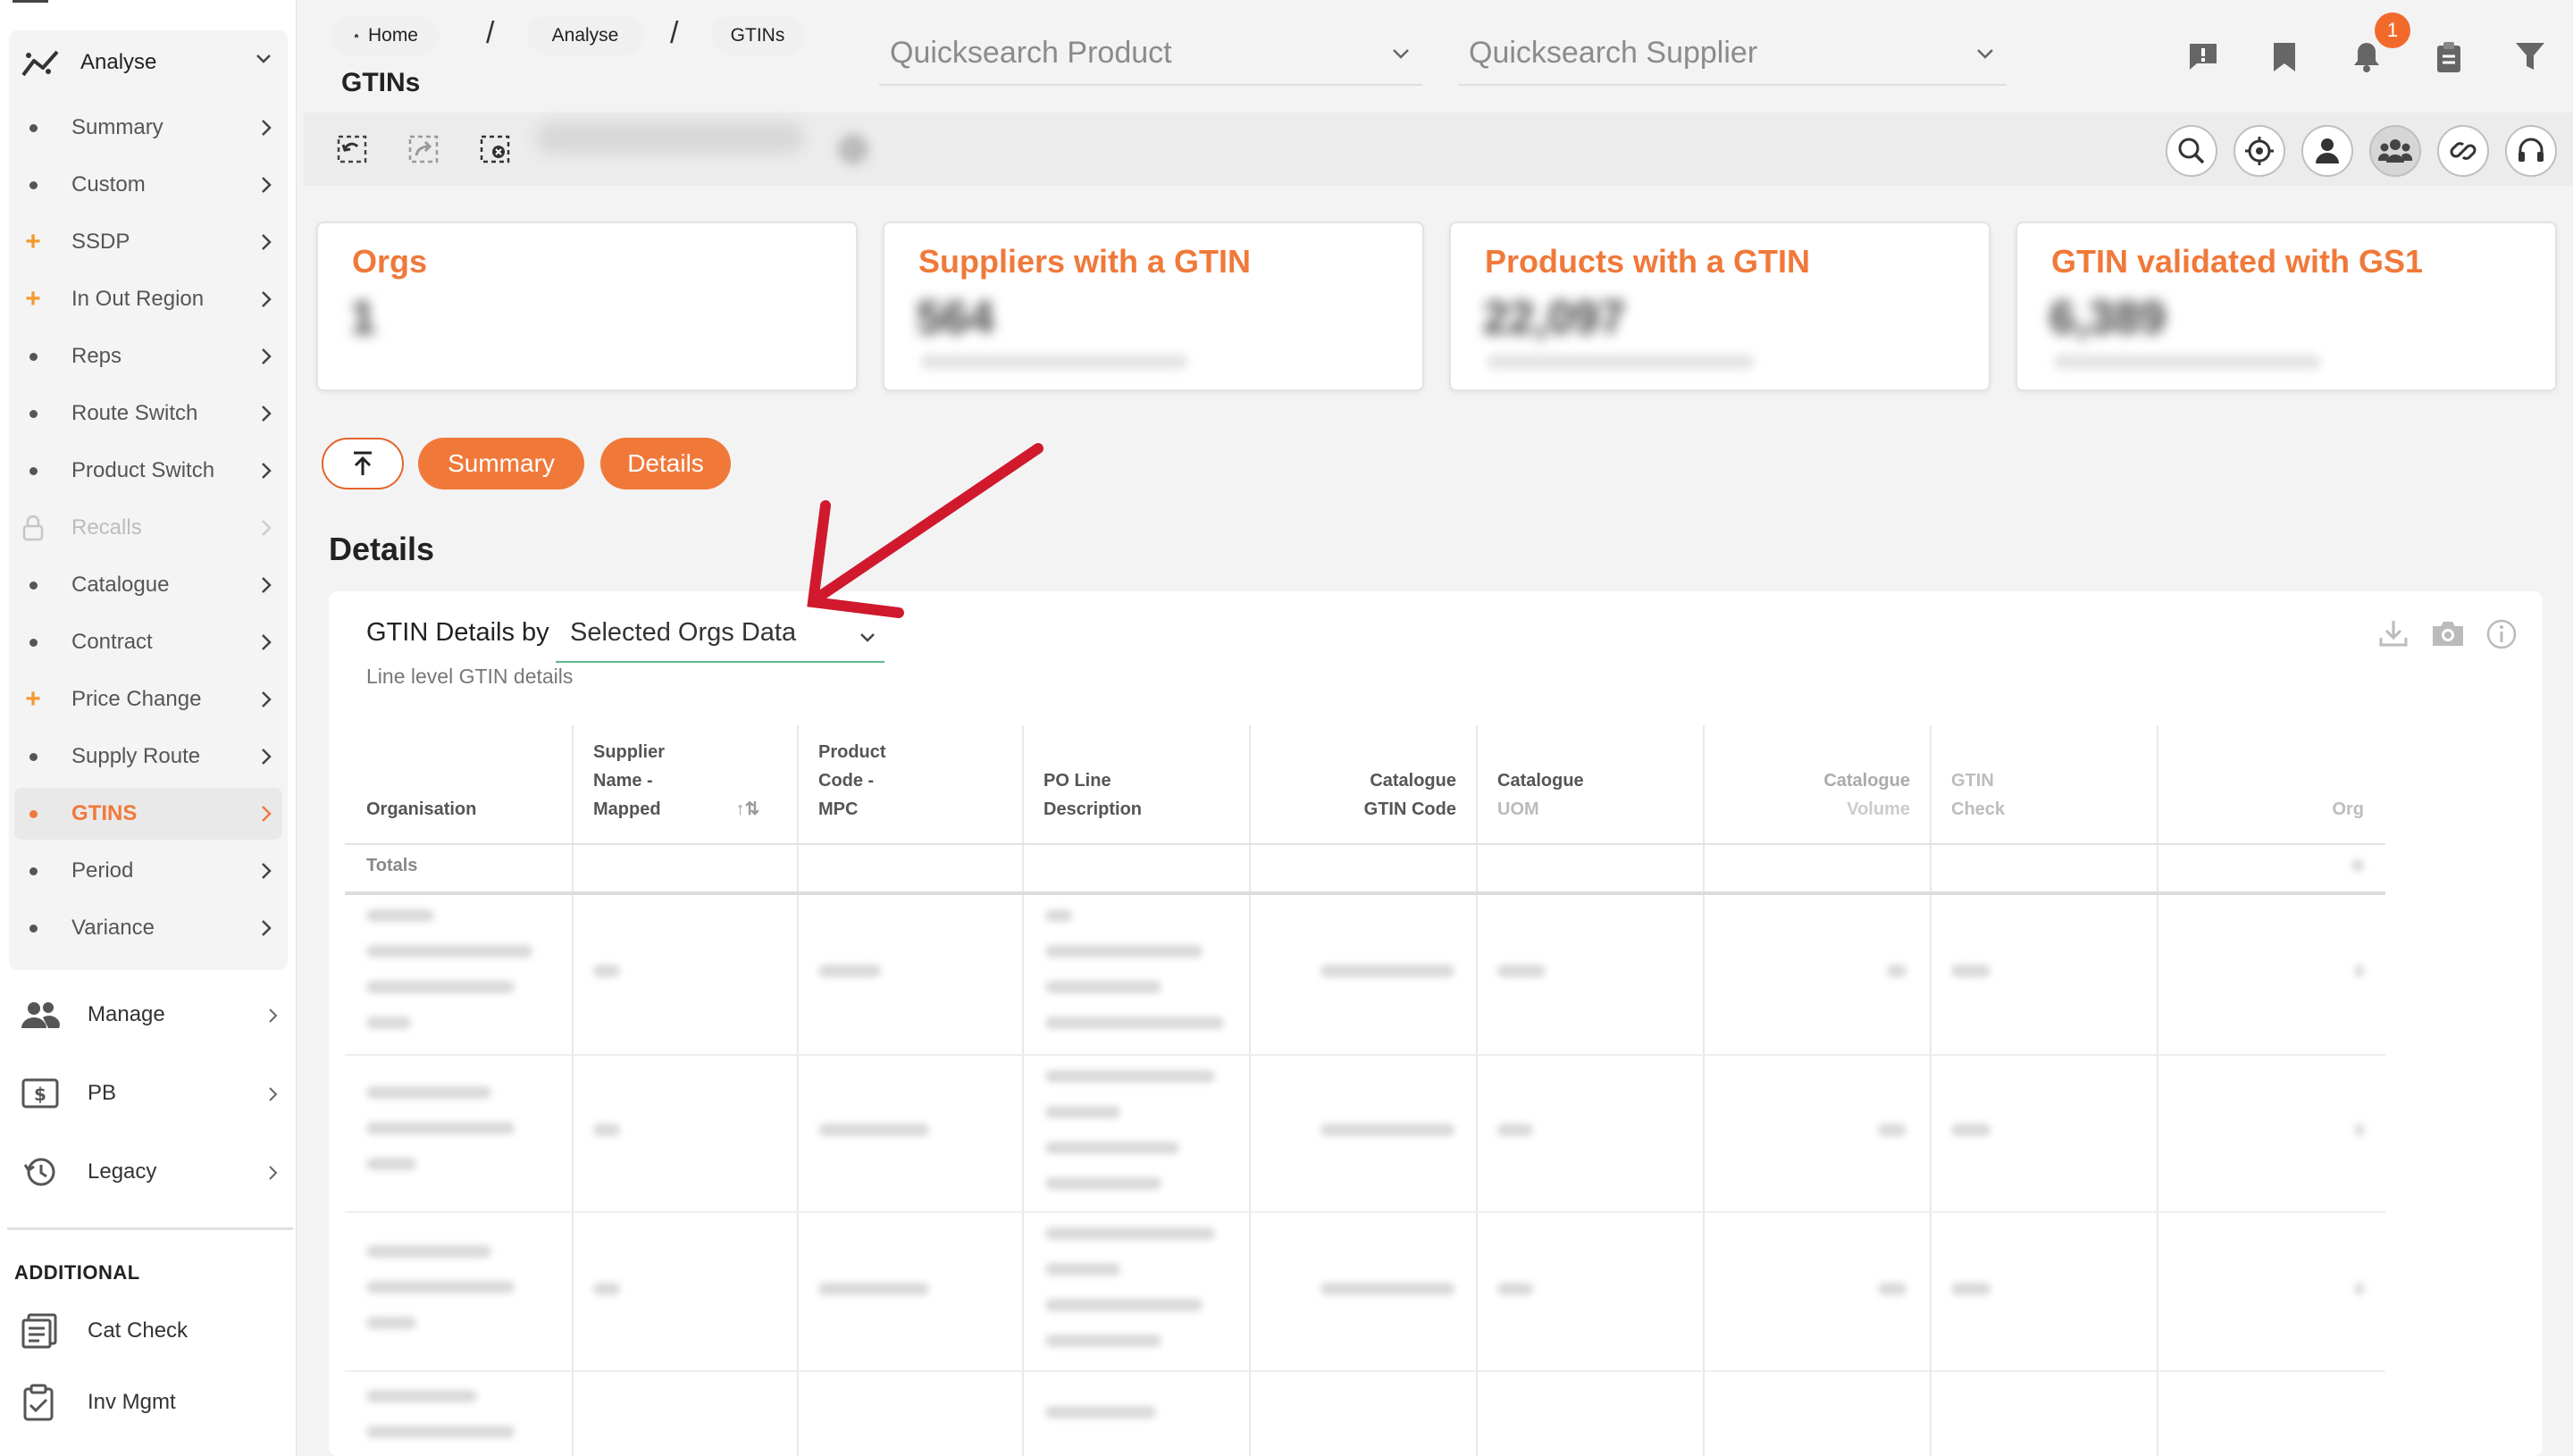 The width and height of the screenshot is (2573, 1456). I want to click on column-header-catalogue-volume: Catalogue Volume, so click(1816, 784).